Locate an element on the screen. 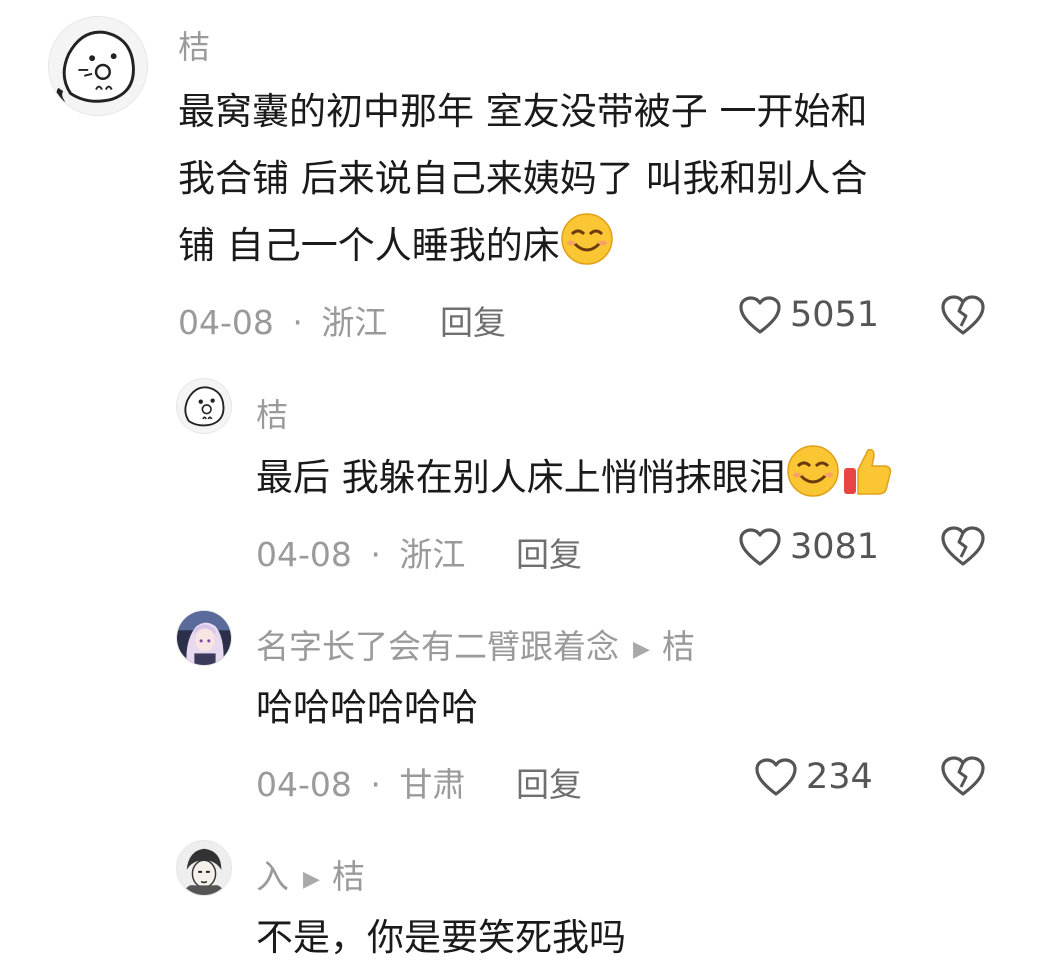  comment-text: 不是，你是要笑死我吗 is located at coordinates (441, 937).